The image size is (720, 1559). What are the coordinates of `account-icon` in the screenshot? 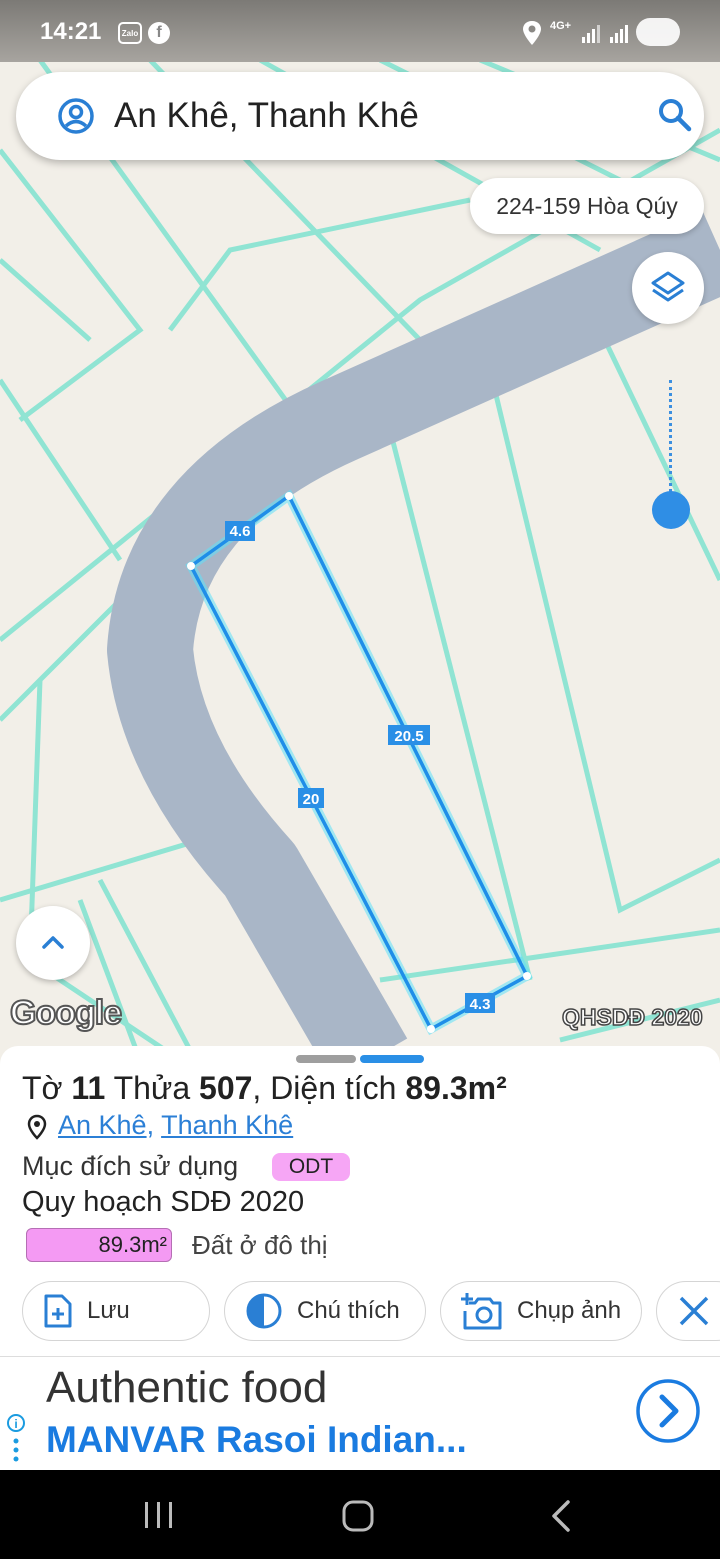 It's located at (76, 116).